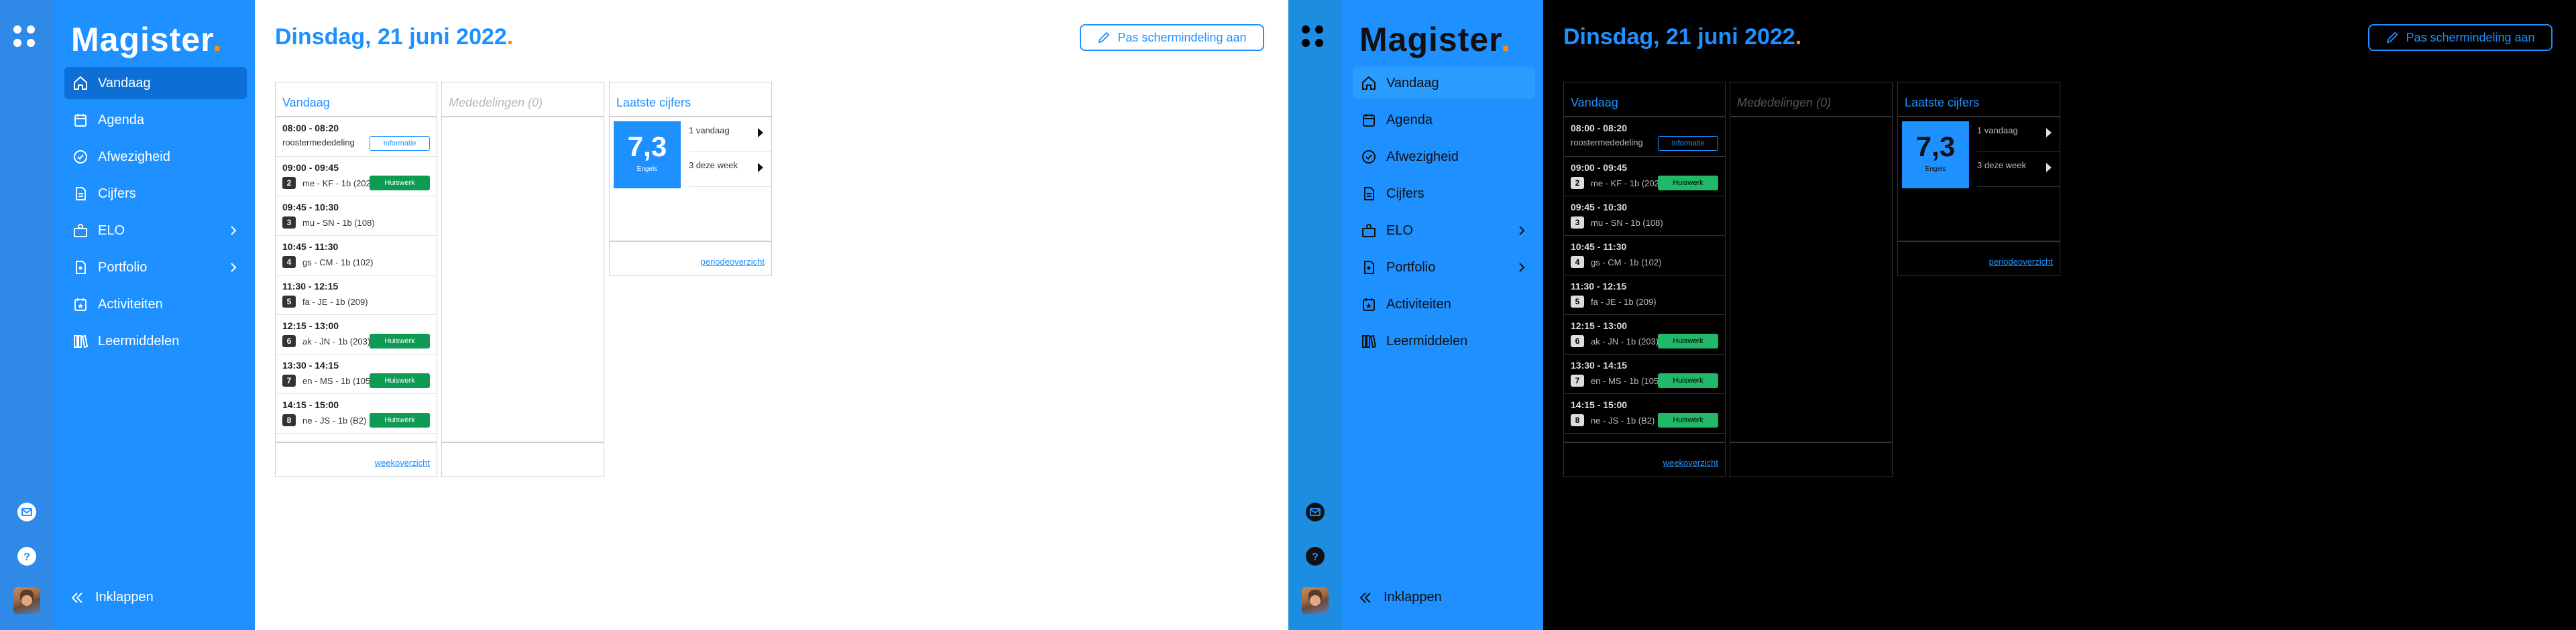 The height and width of the screenshot is (630, 2576). What do you see at coordinates (1369, 231) in the screenshot?
I see `elo-icon` at bounding box center [1369, 231].